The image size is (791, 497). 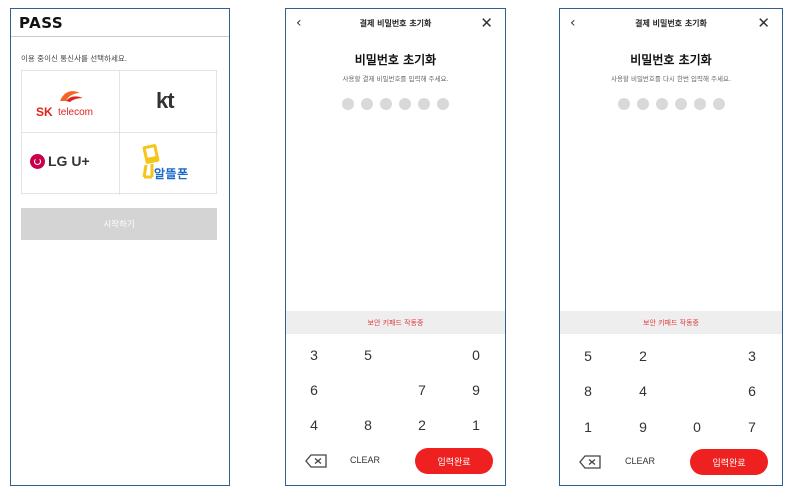 I want to click on page-subtitle: 사용할 결제 비밀번호를 입력해 주세요., so click(x=395, y=79).